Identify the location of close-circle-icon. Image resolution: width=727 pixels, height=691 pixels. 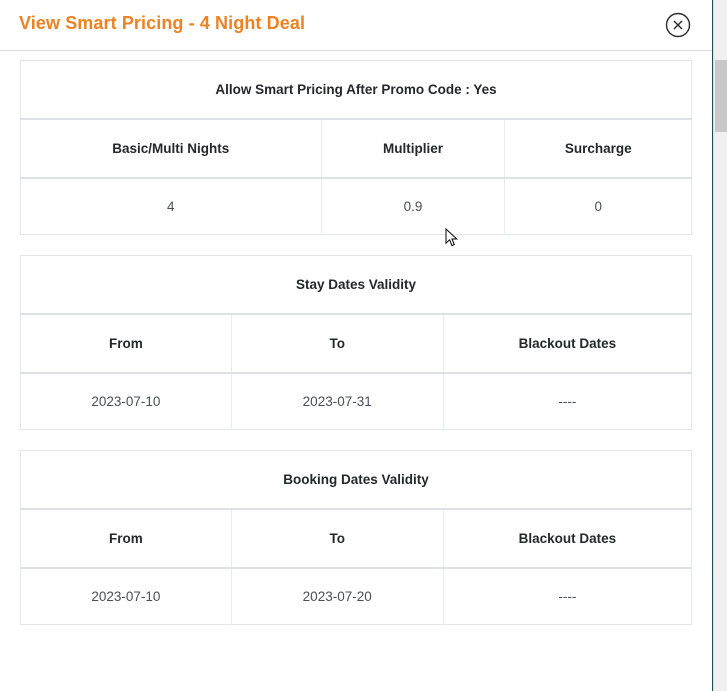
(678, 25).